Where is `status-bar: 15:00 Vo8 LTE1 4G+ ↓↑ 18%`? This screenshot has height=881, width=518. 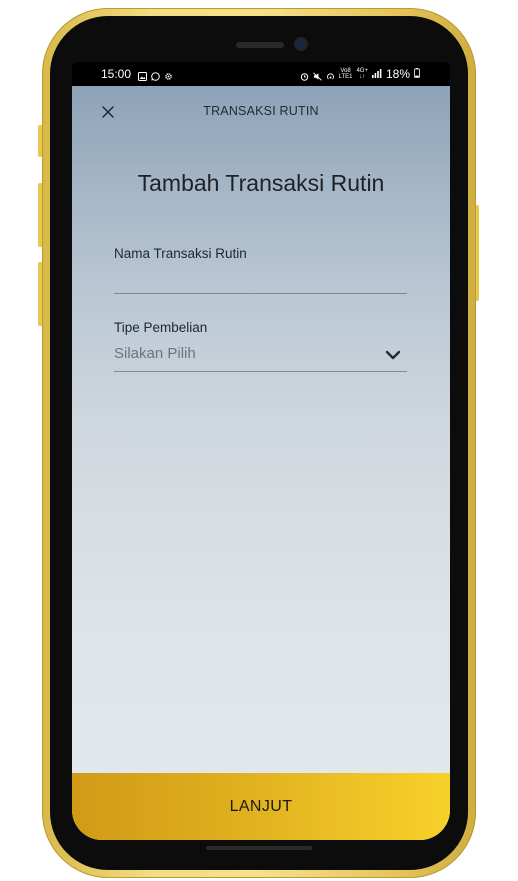 status-bar: 15:00 Vo8 LTE1 4G+ ↓↑ 18% is located at coordinates (261, 74).